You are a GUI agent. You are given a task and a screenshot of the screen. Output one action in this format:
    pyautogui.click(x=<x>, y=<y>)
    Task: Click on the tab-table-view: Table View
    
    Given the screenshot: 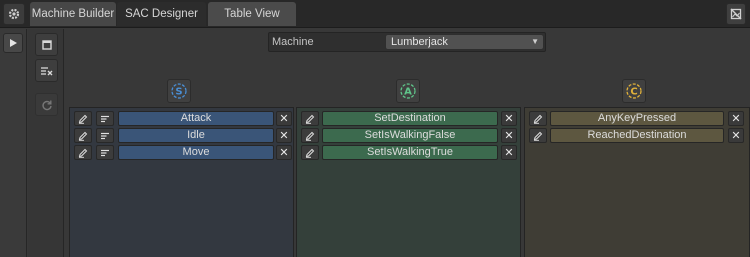 What is the action you would take?
    pyautogui.click(x=252, y=14)
    